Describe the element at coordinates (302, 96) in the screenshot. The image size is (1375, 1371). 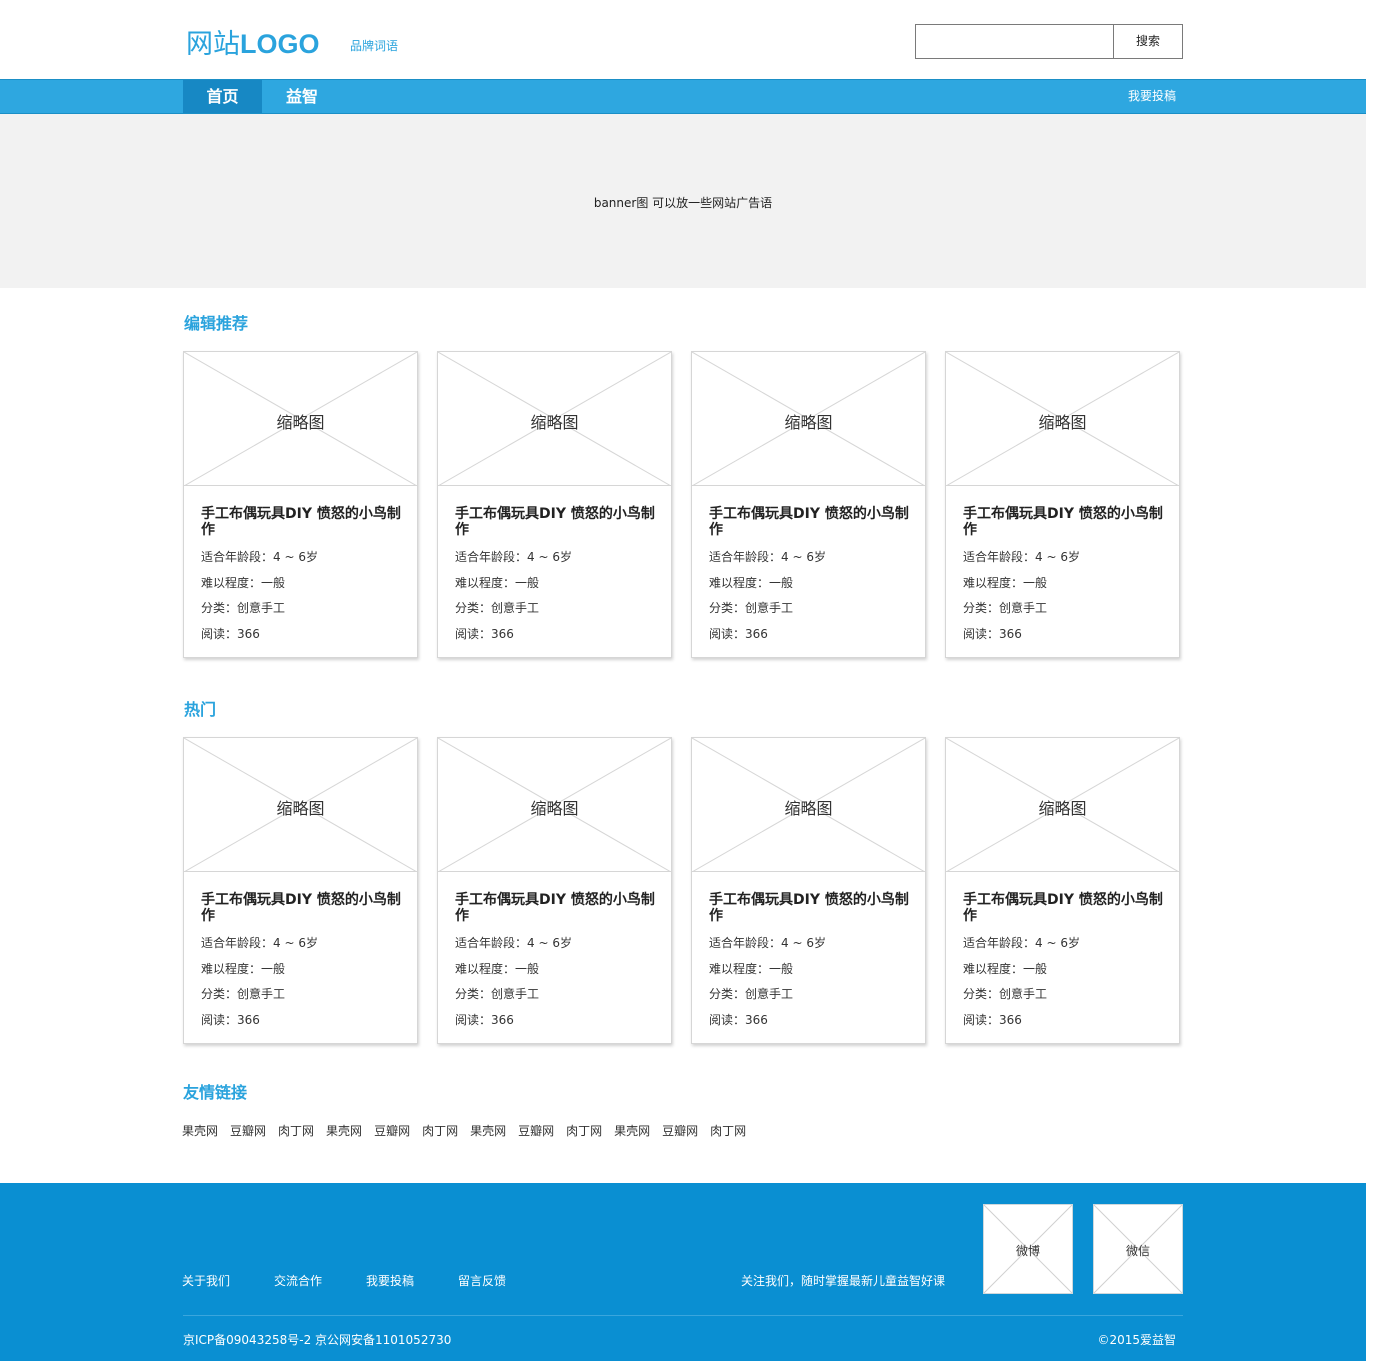
I see `nav-item-puzzle: 益智` at that location.